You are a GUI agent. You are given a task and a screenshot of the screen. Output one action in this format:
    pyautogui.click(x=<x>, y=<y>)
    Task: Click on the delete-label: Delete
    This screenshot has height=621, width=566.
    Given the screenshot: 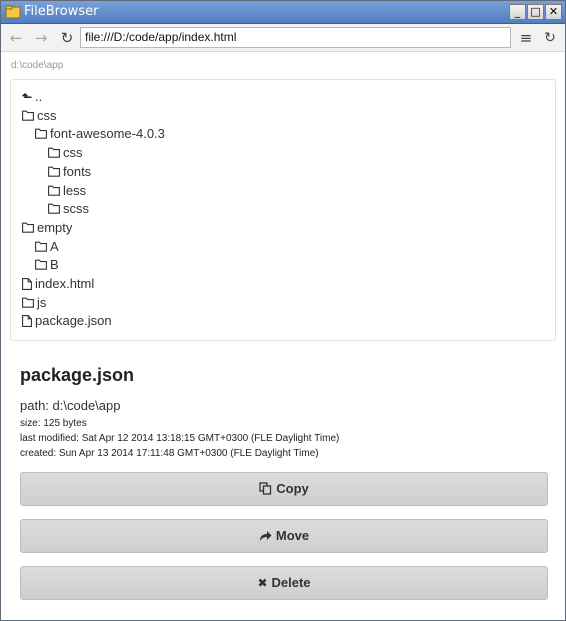 What is the action you would take?
    pyautogui.click(x=291, y=582)
    